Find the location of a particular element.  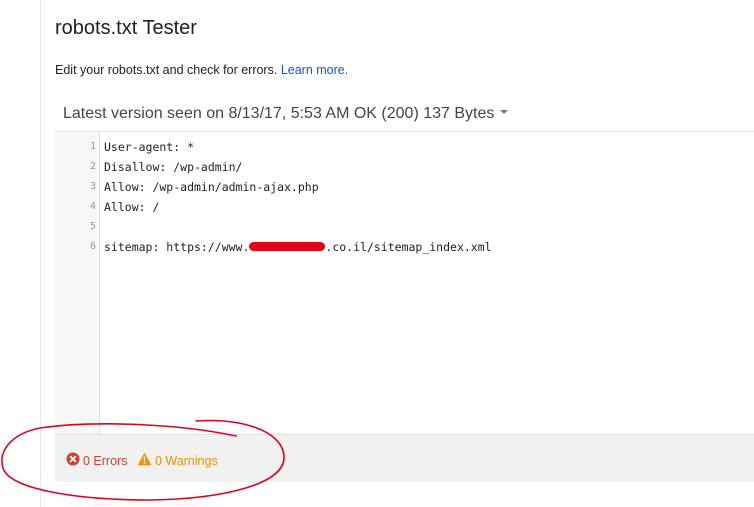

line-number: 1 is located at coordinates (92, 146).